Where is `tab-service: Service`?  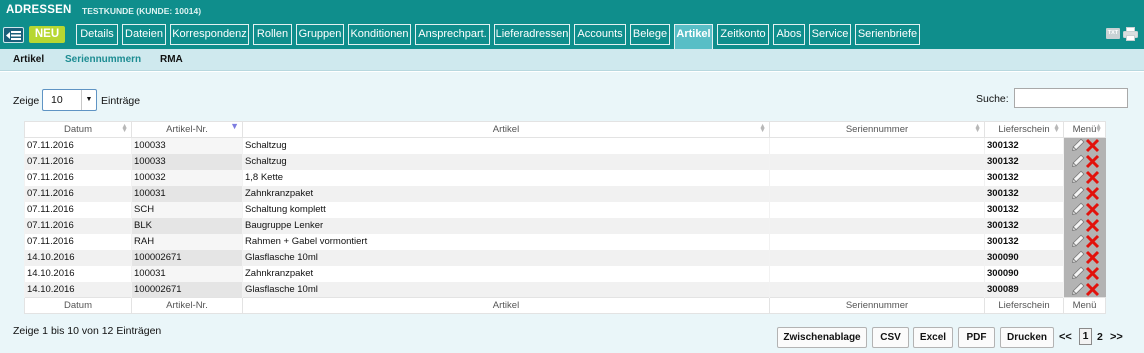
tab-service: Service is located at coordinates (830, 34).